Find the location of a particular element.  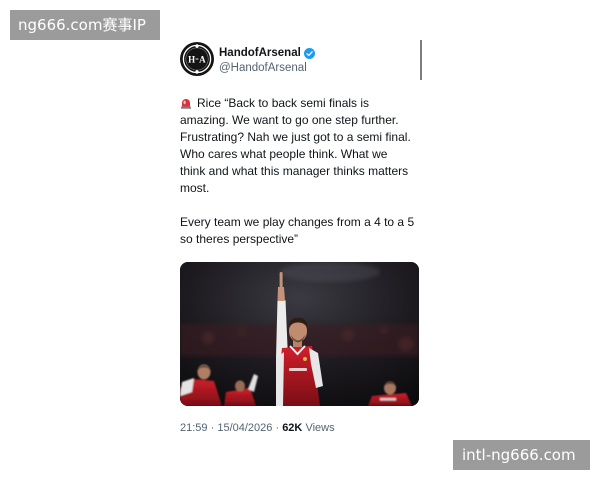

tweet-line: Rice “Back to back semi finals is is located at coordinates (302, 103).